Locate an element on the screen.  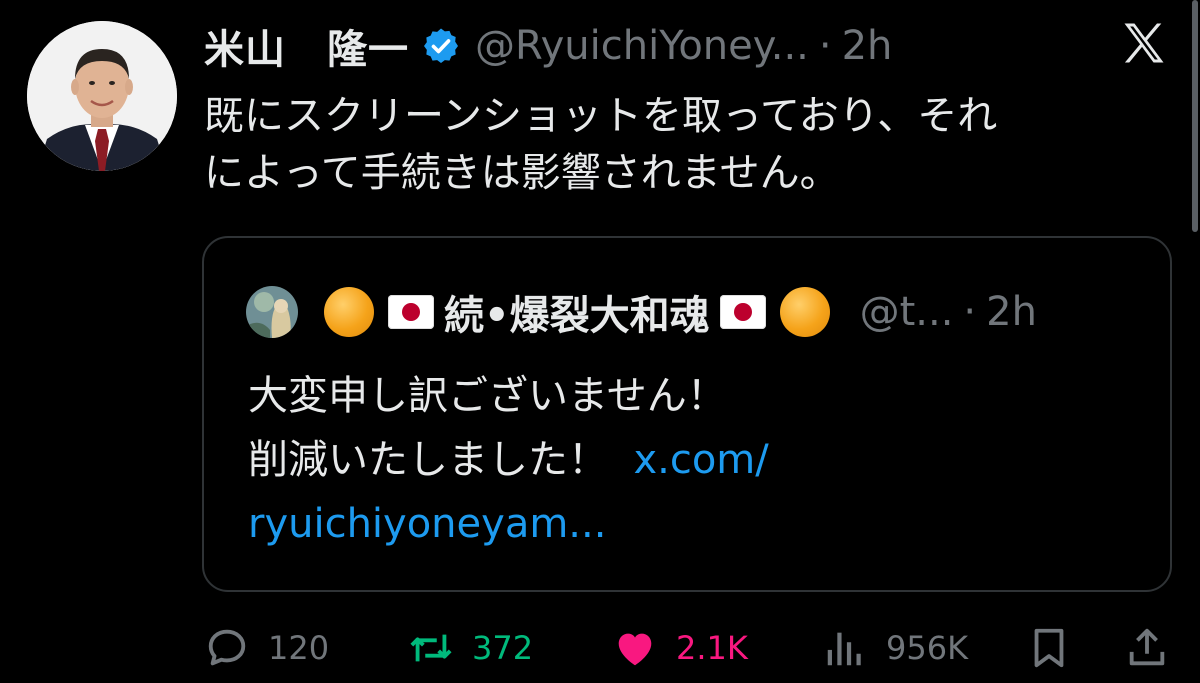
timestamp: 2h is located at coordinates (867, 46).